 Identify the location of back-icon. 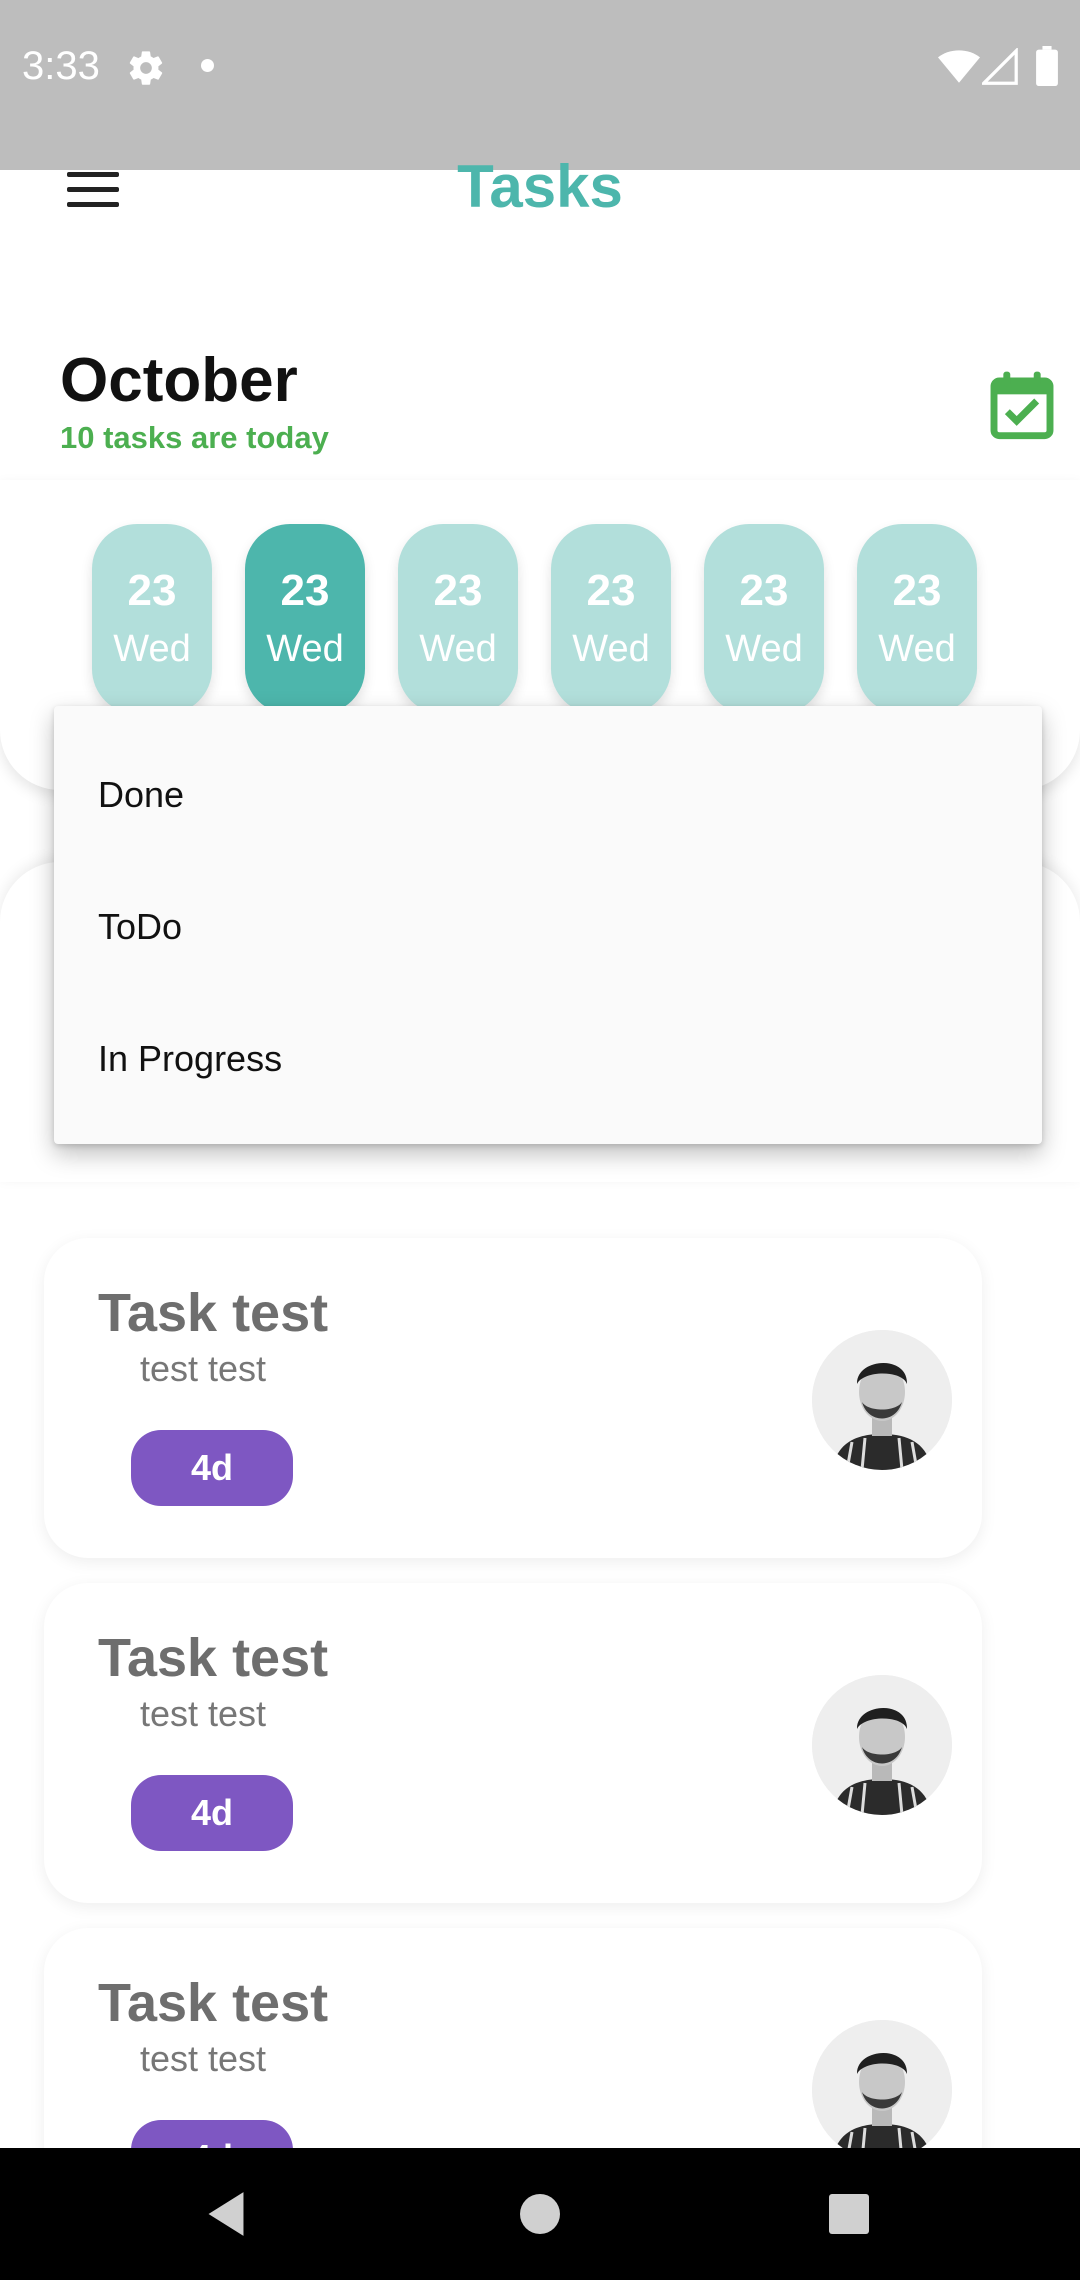
(226, 2214).